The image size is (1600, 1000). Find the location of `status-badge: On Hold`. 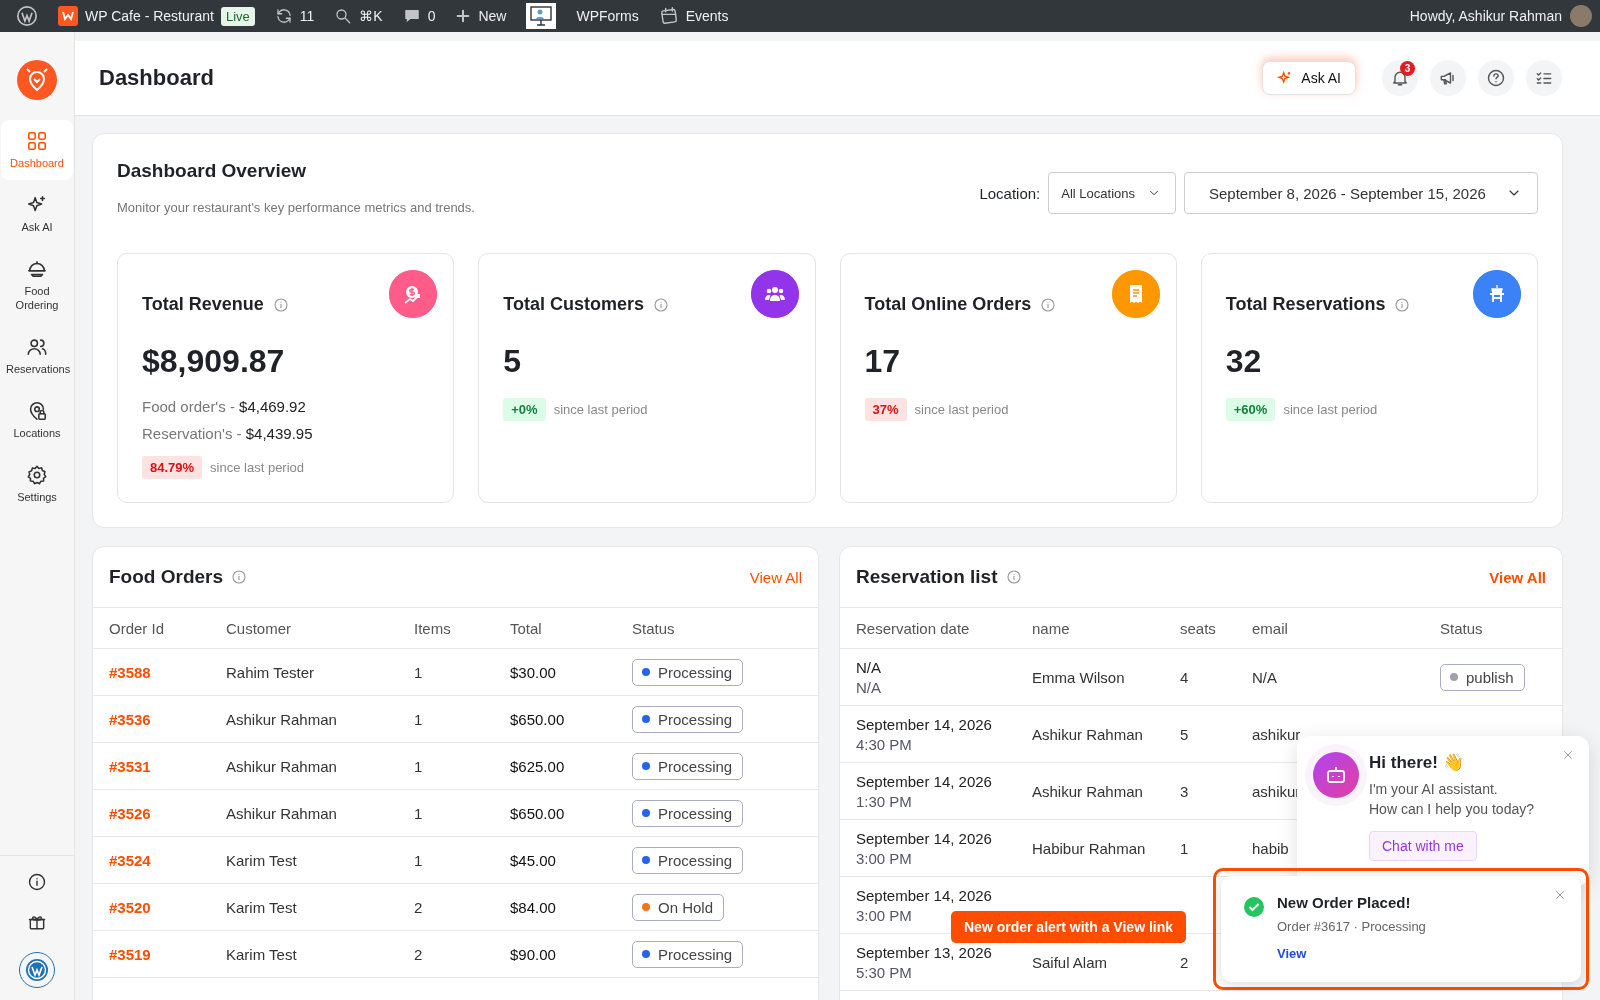

status-badge: On Hold is located at coordinates (678, 907).